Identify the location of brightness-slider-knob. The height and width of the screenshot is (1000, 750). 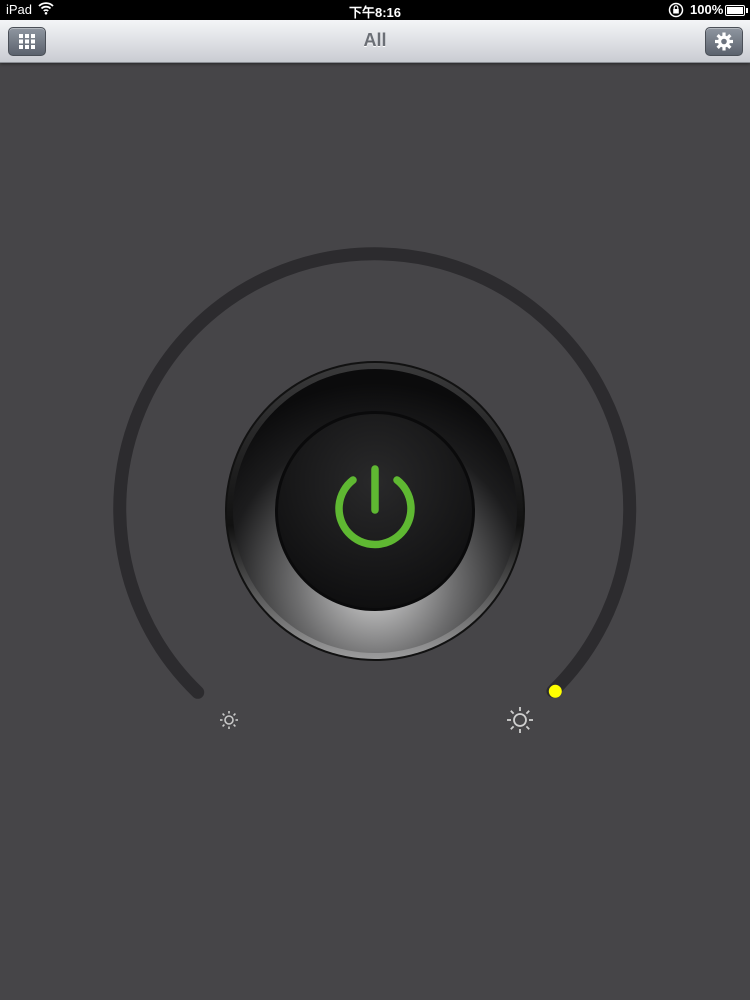
(555, 691).